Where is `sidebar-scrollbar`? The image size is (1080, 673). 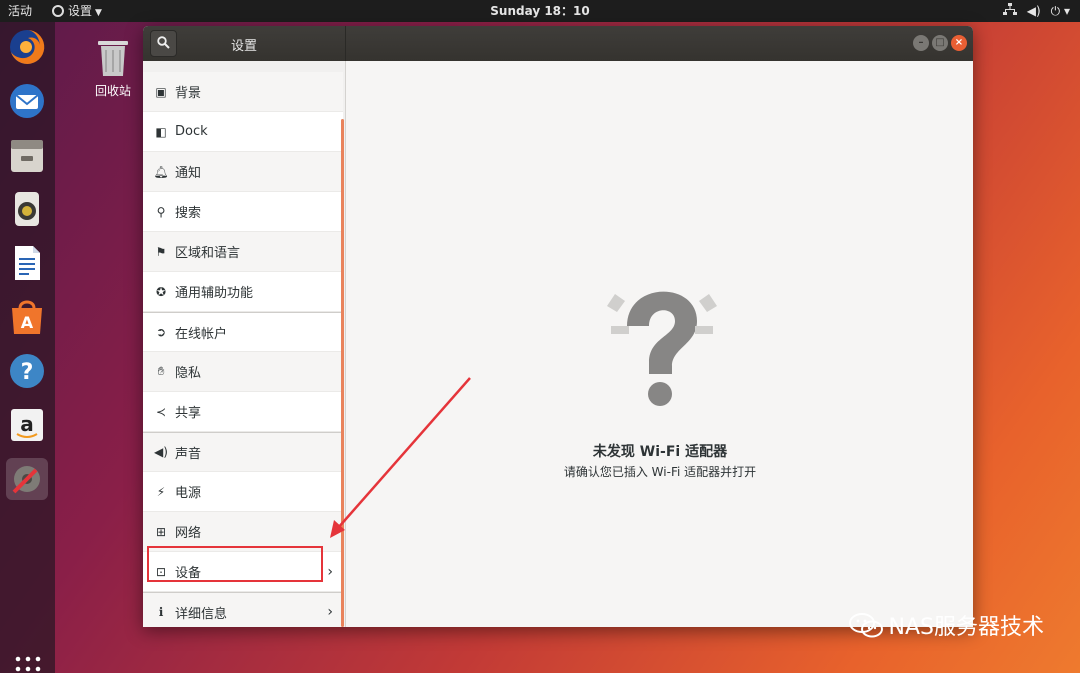 sidebar-scrollbar is located at coordinates (342, 373).